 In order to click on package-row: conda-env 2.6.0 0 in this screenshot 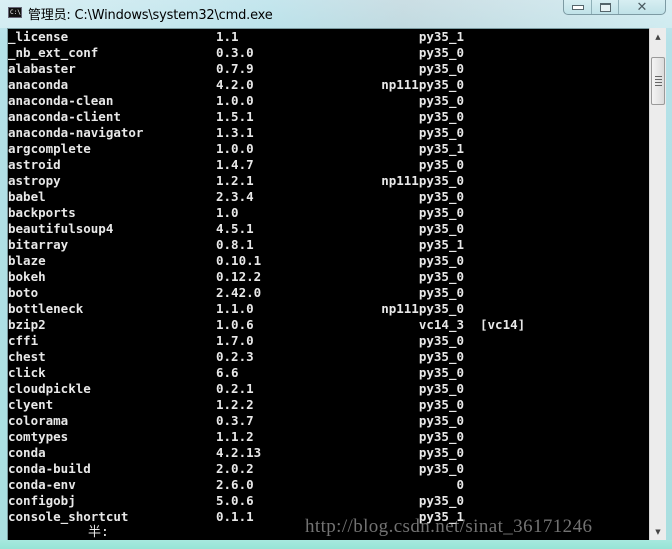, I will do `click(328, 485)`.